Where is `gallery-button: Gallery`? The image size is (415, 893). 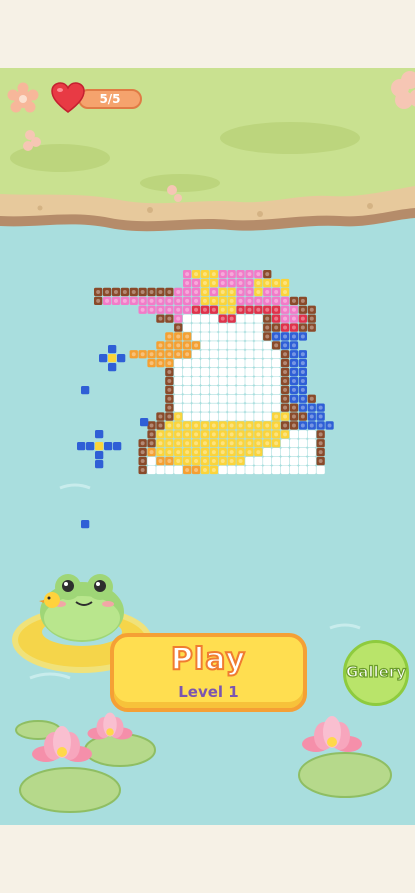 gallery-button: Gallery is located at coordinates (376, 673).